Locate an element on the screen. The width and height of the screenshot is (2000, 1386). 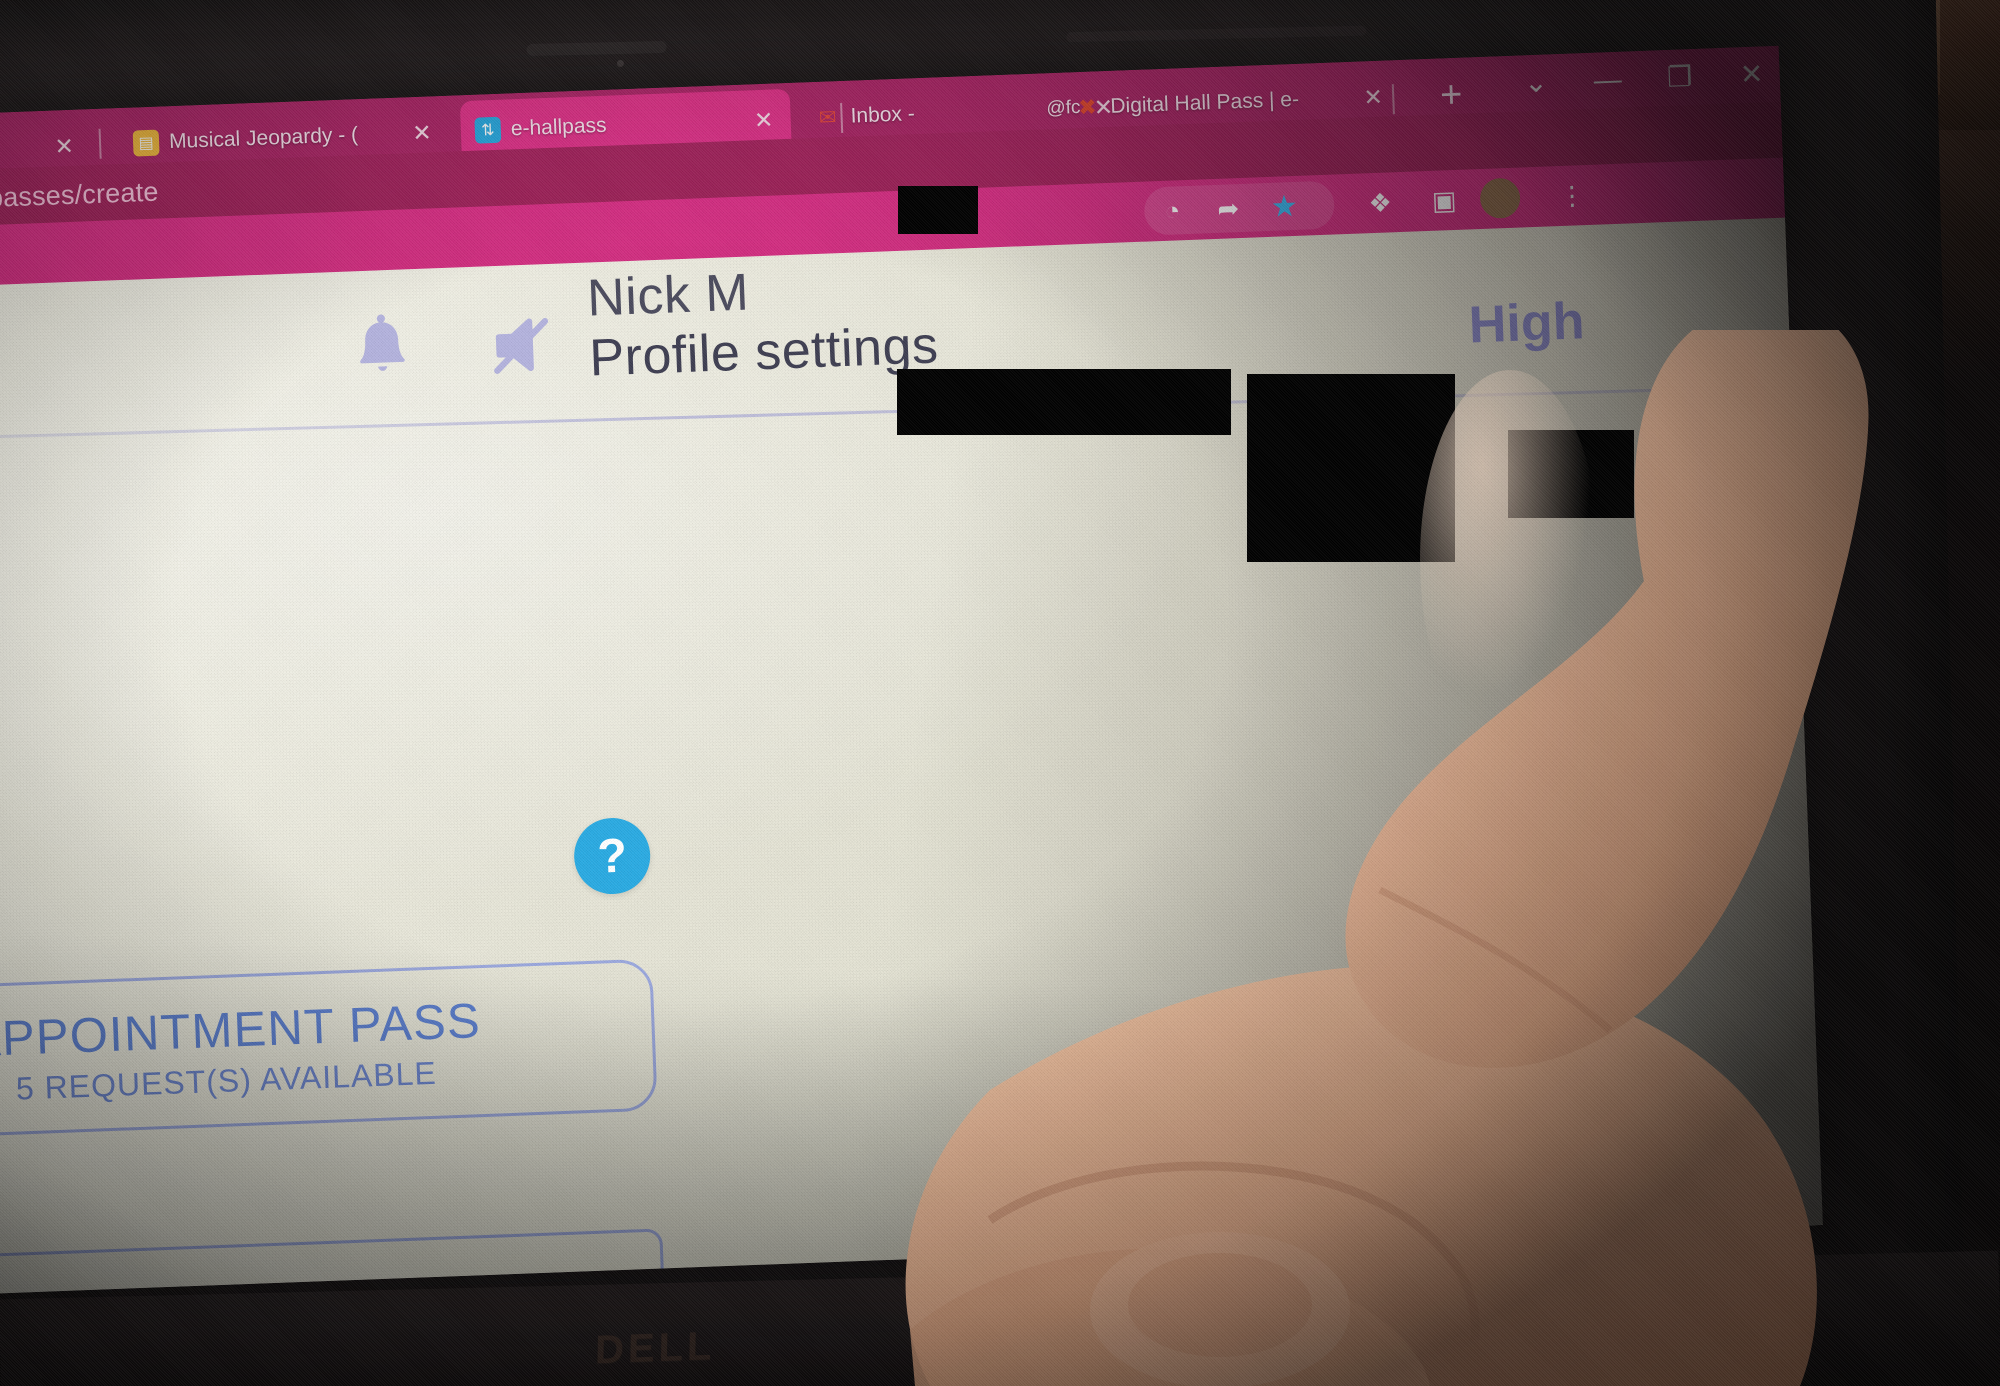
new-tab-button: + is located at coordinates (1451, 95).